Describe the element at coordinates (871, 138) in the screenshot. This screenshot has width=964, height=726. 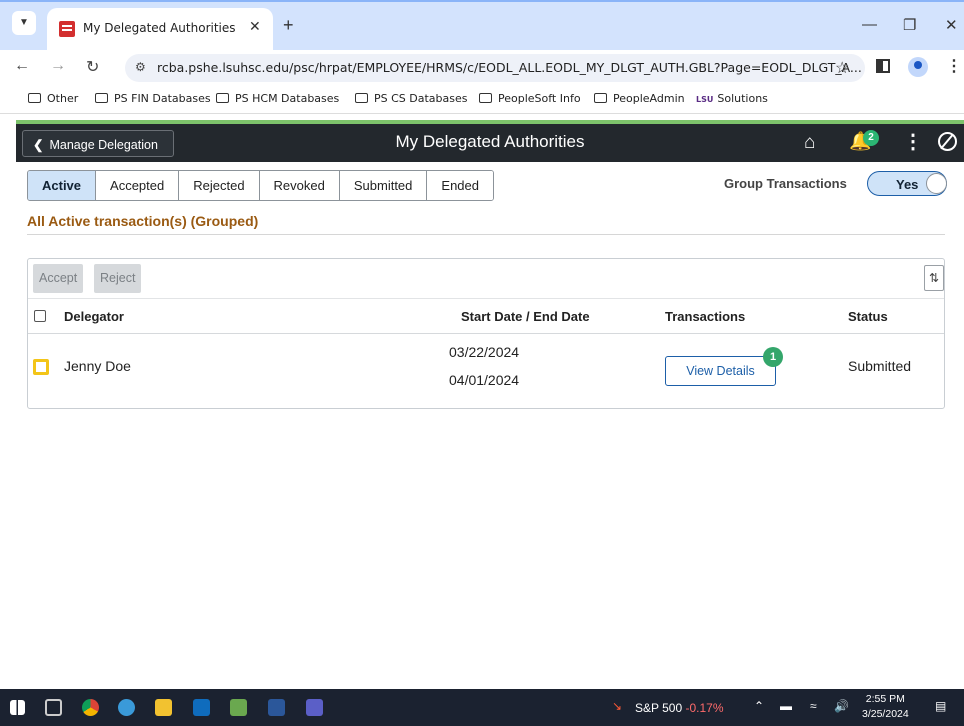
I see `notification-count-badge: 2` at that location.